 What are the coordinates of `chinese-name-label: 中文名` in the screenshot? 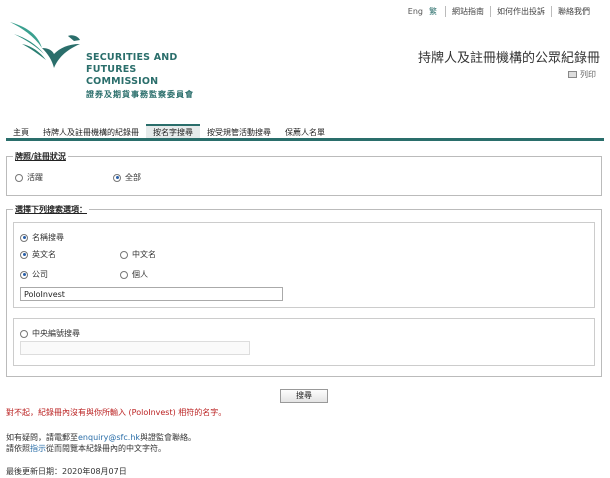 It's located at (144, 254).